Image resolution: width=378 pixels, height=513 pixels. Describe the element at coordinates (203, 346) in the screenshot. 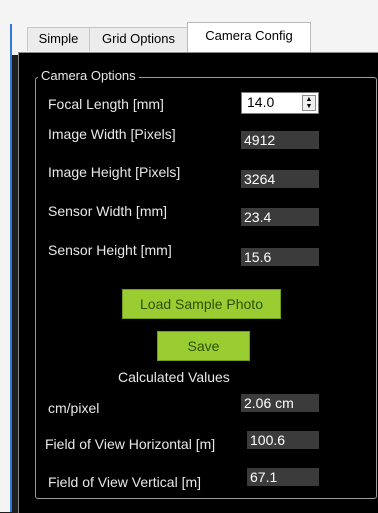

I see `save-button: Save` at that location.